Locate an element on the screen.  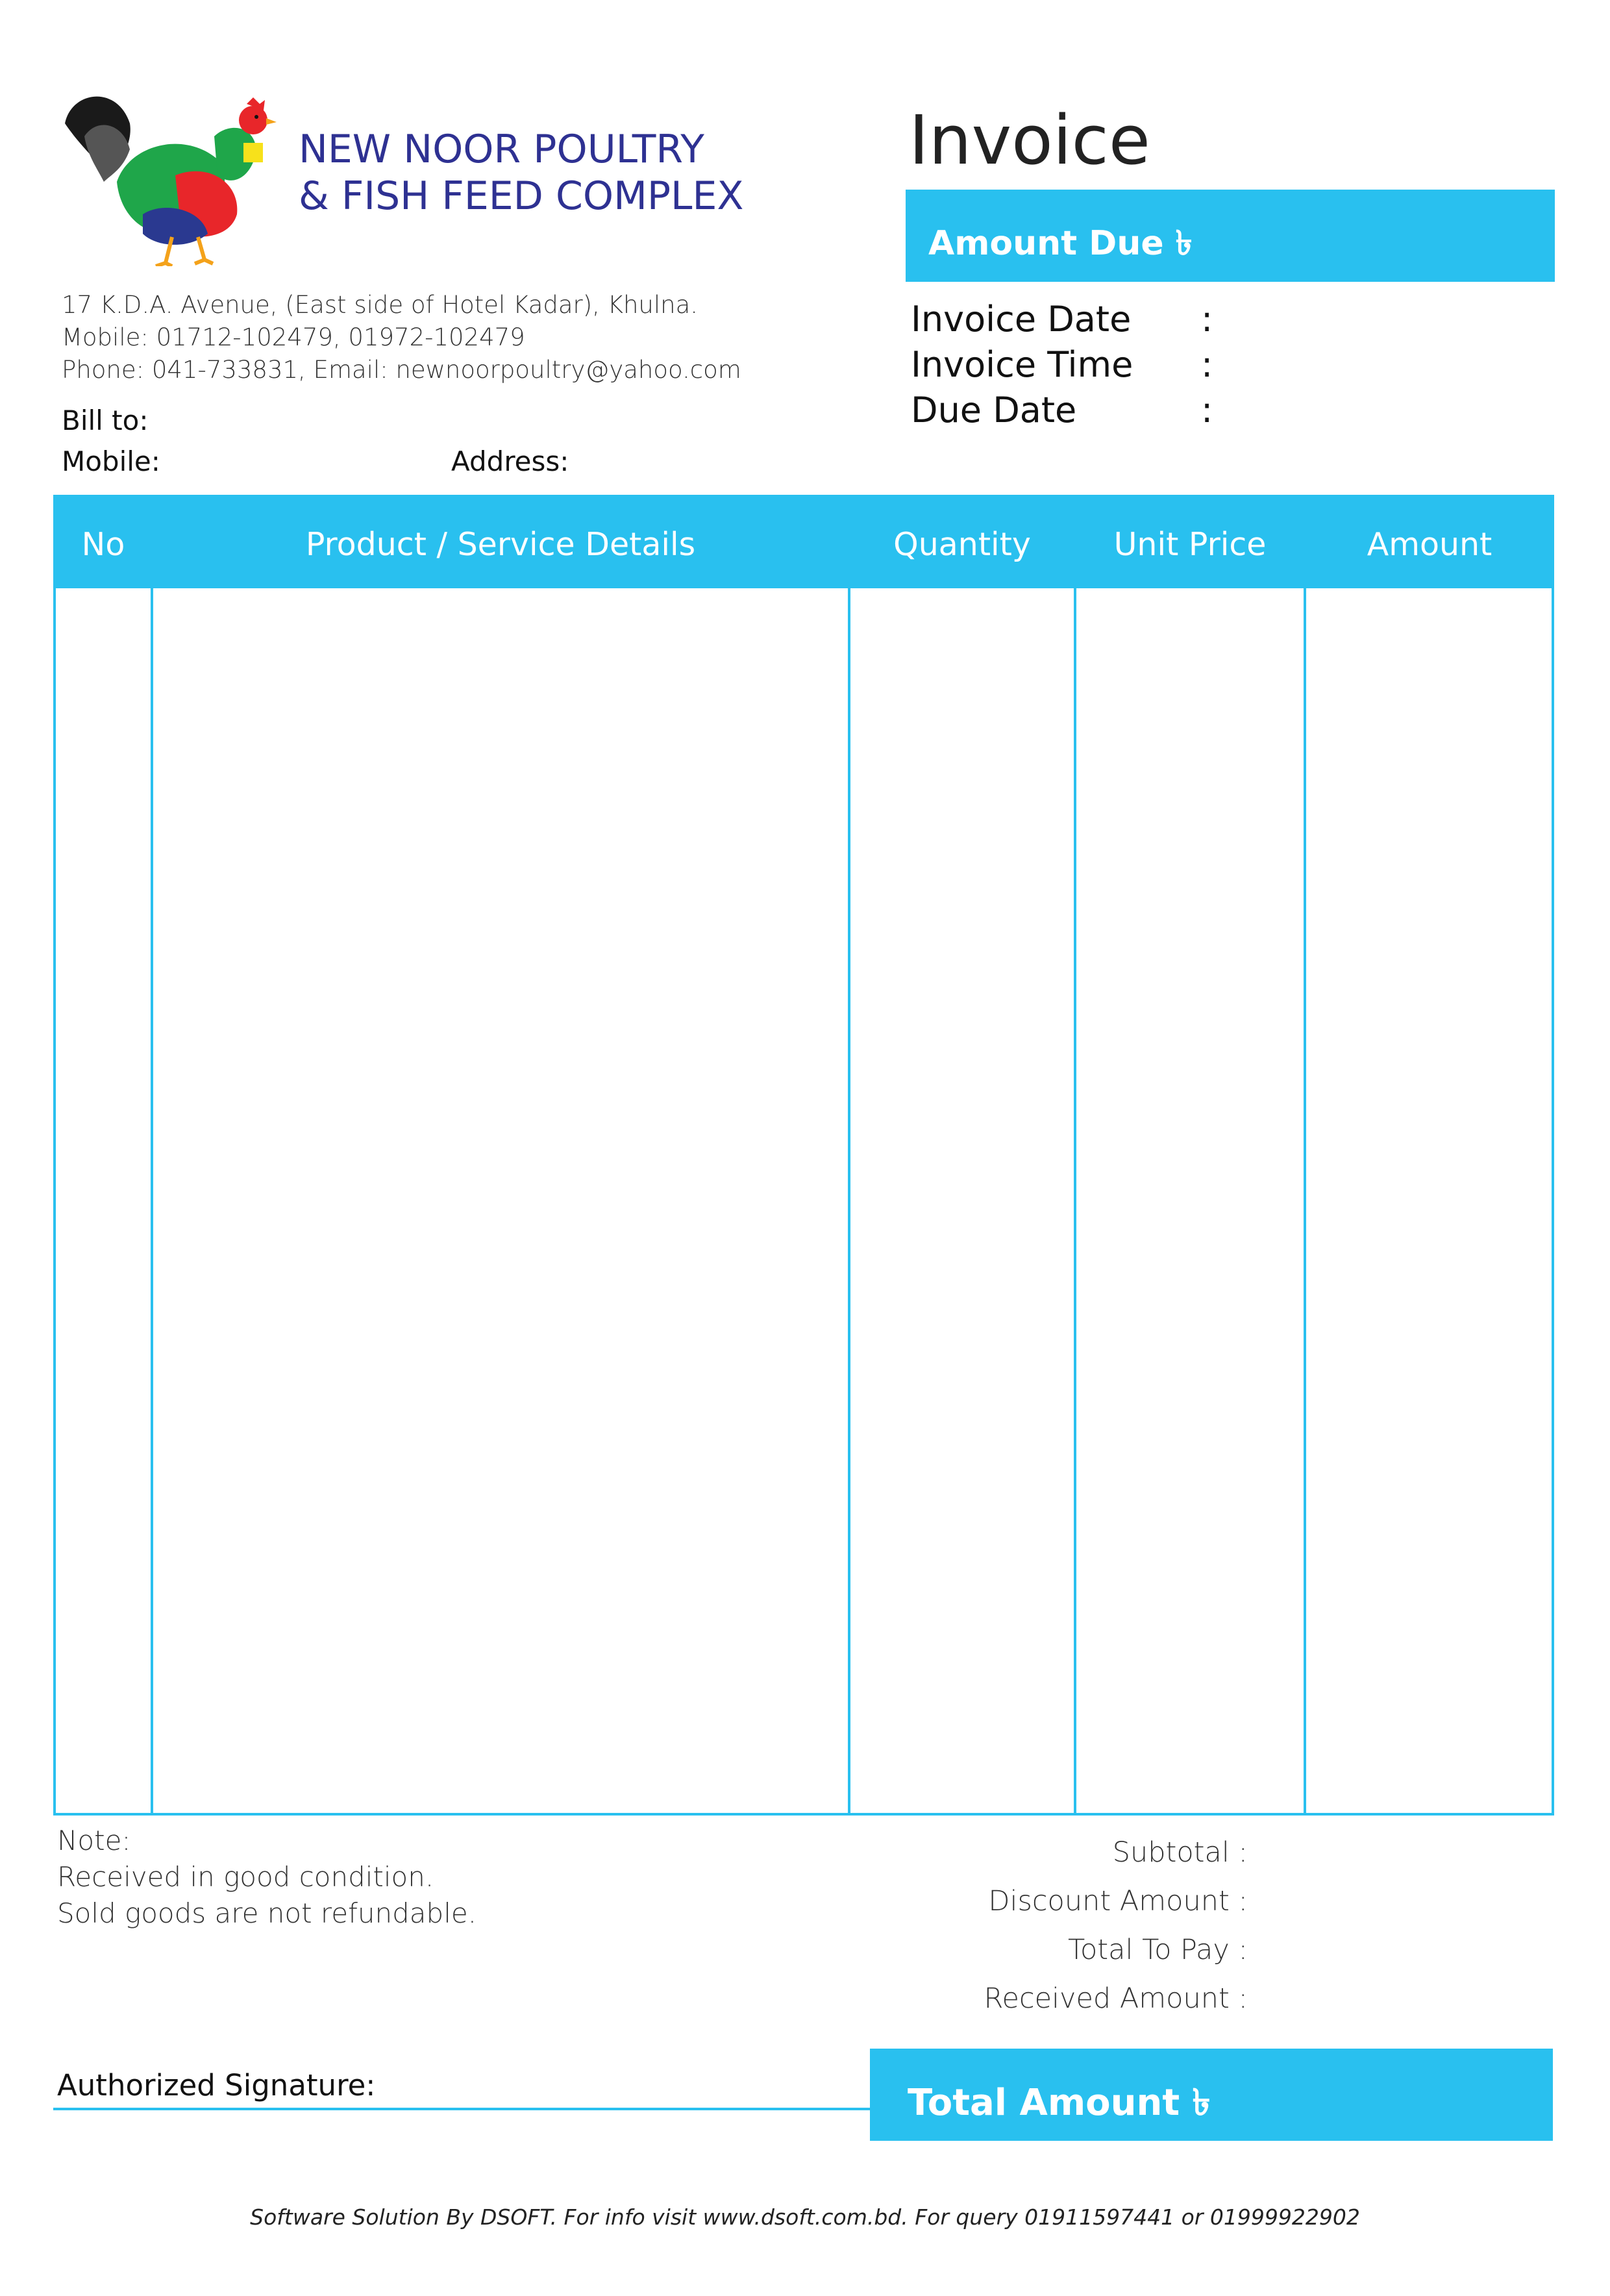
due-date-label: Due Date is located at coordinates (994, 410).